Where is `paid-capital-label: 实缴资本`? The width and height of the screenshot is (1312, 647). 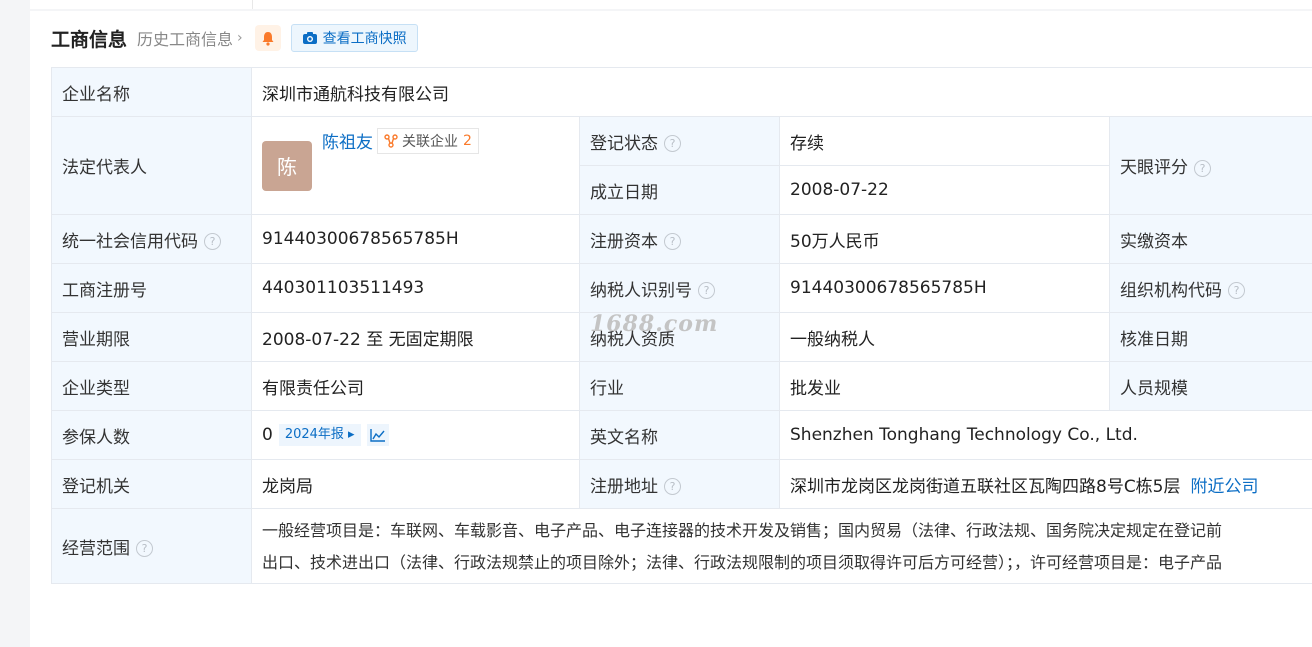
paid-capital-label: 实缴资本 is located at coordinates (1210, 239).